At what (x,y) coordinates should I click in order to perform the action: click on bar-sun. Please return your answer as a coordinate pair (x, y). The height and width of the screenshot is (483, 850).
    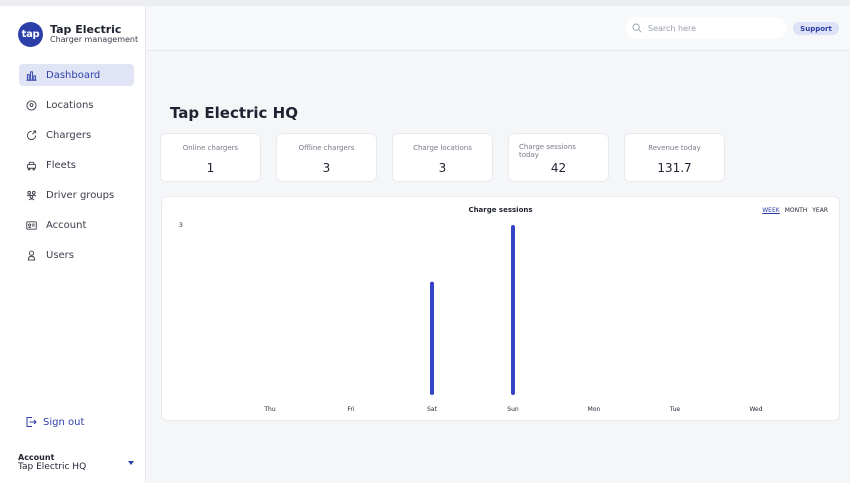
    Looking at the image, I should click on (513, 310).